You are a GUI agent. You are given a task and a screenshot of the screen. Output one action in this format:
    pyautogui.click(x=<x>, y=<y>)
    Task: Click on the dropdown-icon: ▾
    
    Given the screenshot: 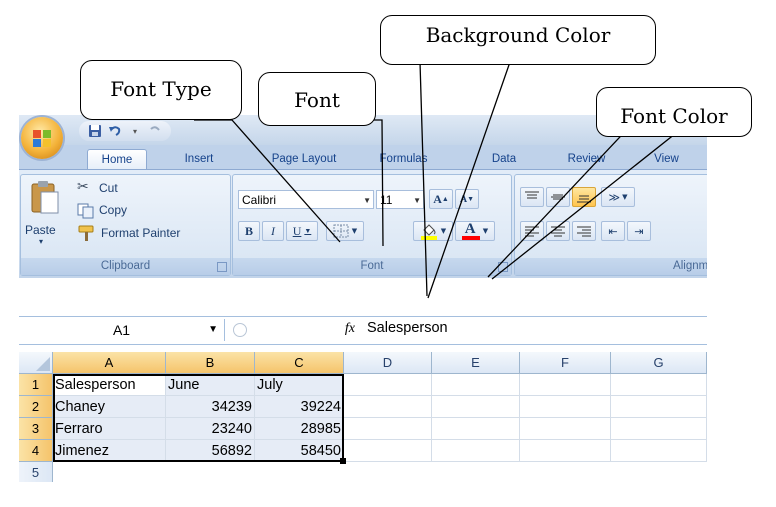 What is the action you would take?
    pyautogui.click(x=135, y=131)
    